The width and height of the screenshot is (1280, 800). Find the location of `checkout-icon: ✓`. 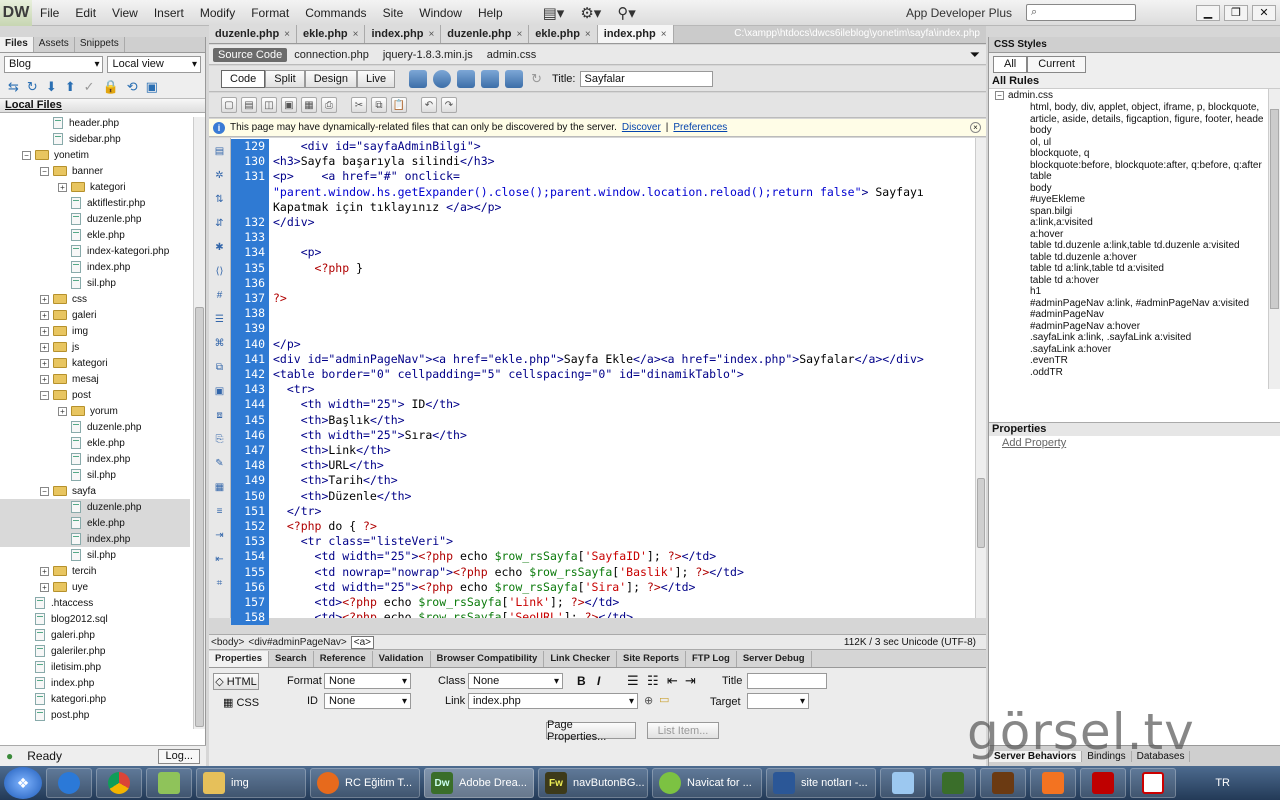

checkout-icon: ✓ is located at coordinates (89, 87).